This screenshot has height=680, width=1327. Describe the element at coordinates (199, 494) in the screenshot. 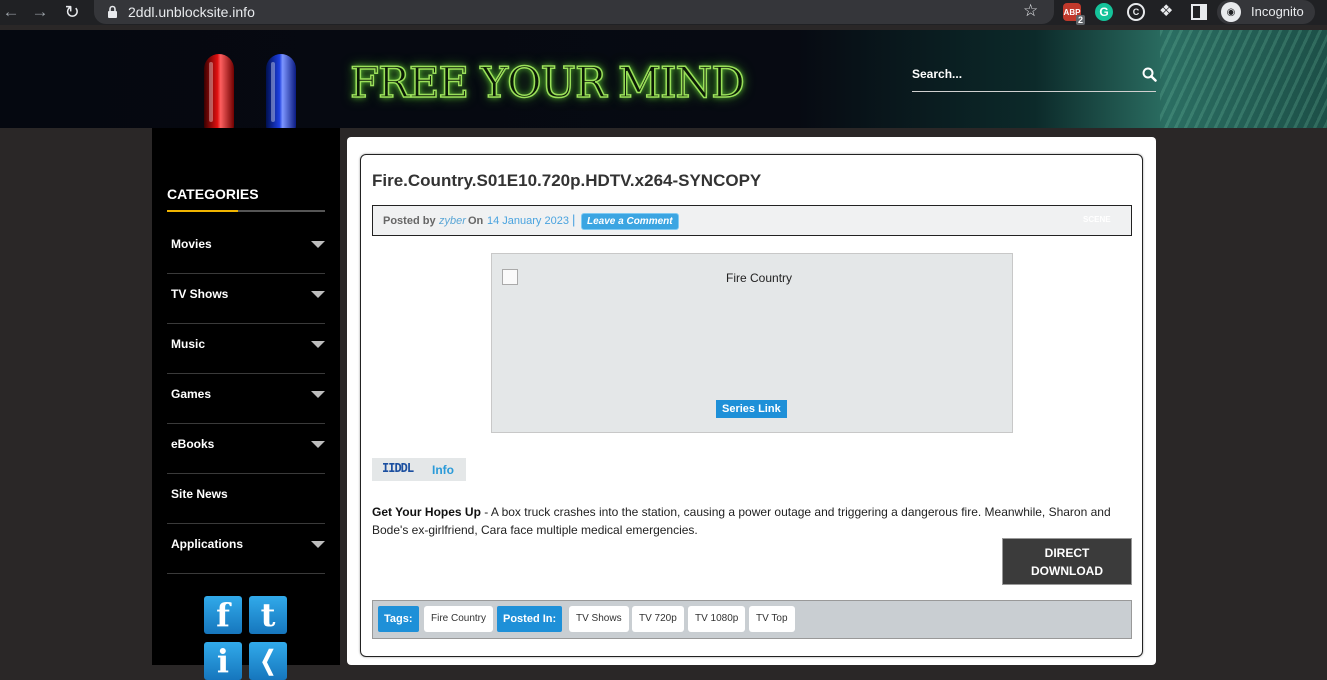

I see `sidebar-item-label: Site News` at that location.